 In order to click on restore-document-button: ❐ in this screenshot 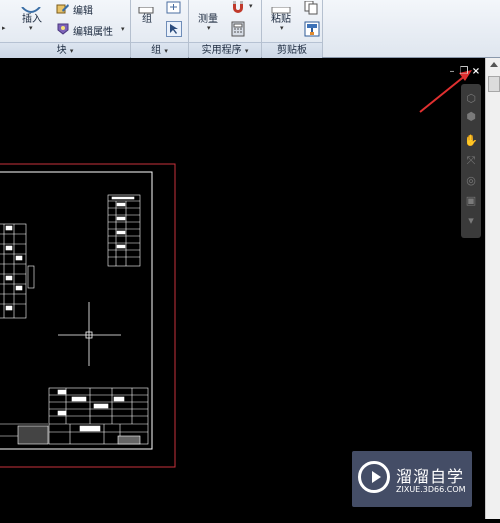, I will do `click(464, 71)`.